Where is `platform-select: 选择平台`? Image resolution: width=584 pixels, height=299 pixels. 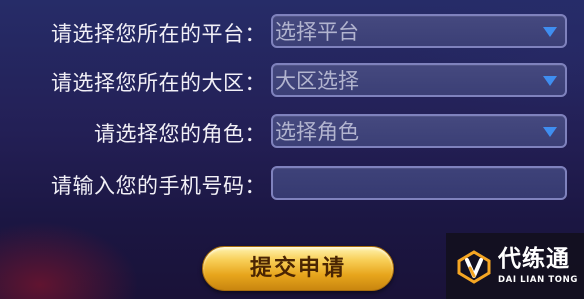
platform-select: 选择平台 is located at coordinates (419, 31).